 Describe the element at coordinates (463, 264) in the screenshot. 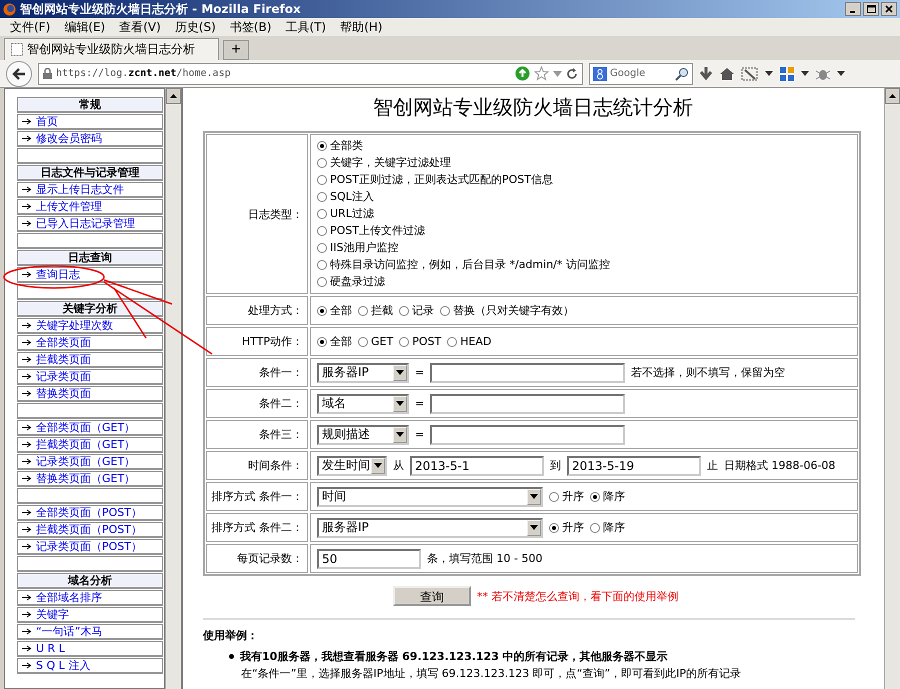

I see `radio-option: 特殊目录访问监控，例如，后台目录 */admin/* 访问监控` at that location.